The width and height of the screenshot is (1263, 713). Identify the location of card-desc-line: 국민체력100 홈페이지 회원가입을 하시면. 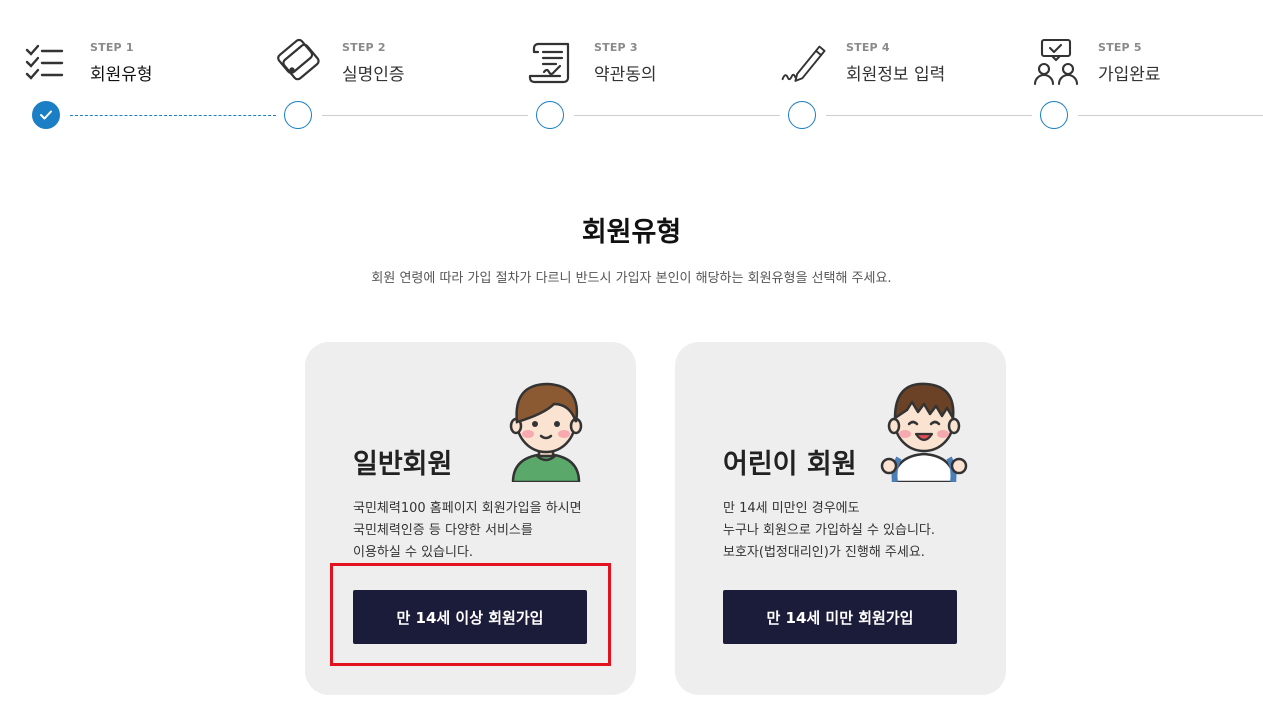
(467, 508).